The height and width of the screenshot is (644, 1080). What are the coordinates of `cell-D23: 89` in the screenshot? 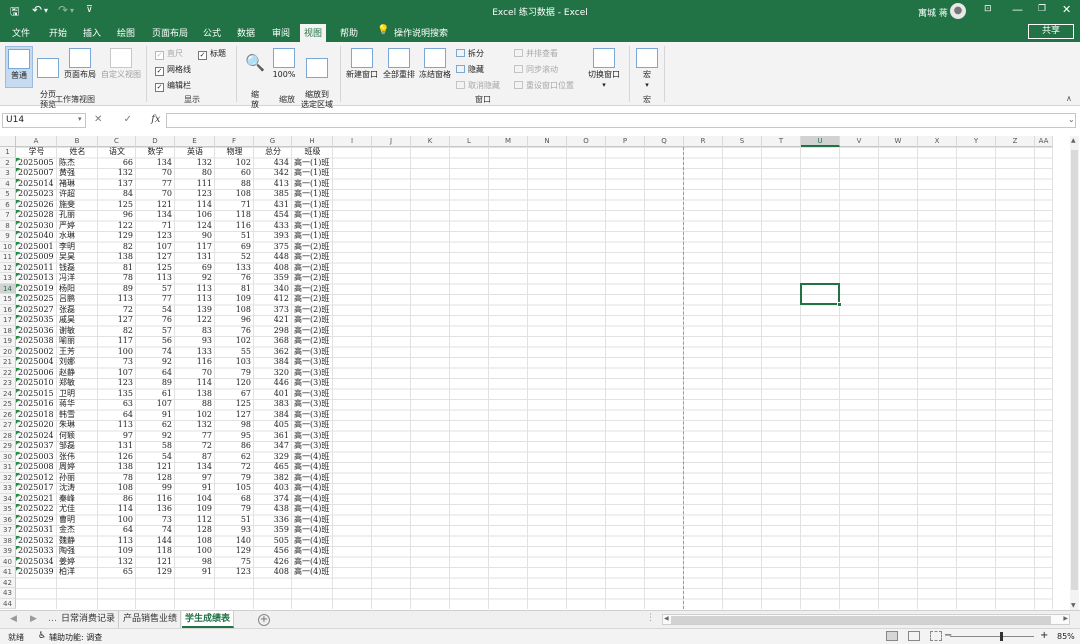 It's located at (155, 383).